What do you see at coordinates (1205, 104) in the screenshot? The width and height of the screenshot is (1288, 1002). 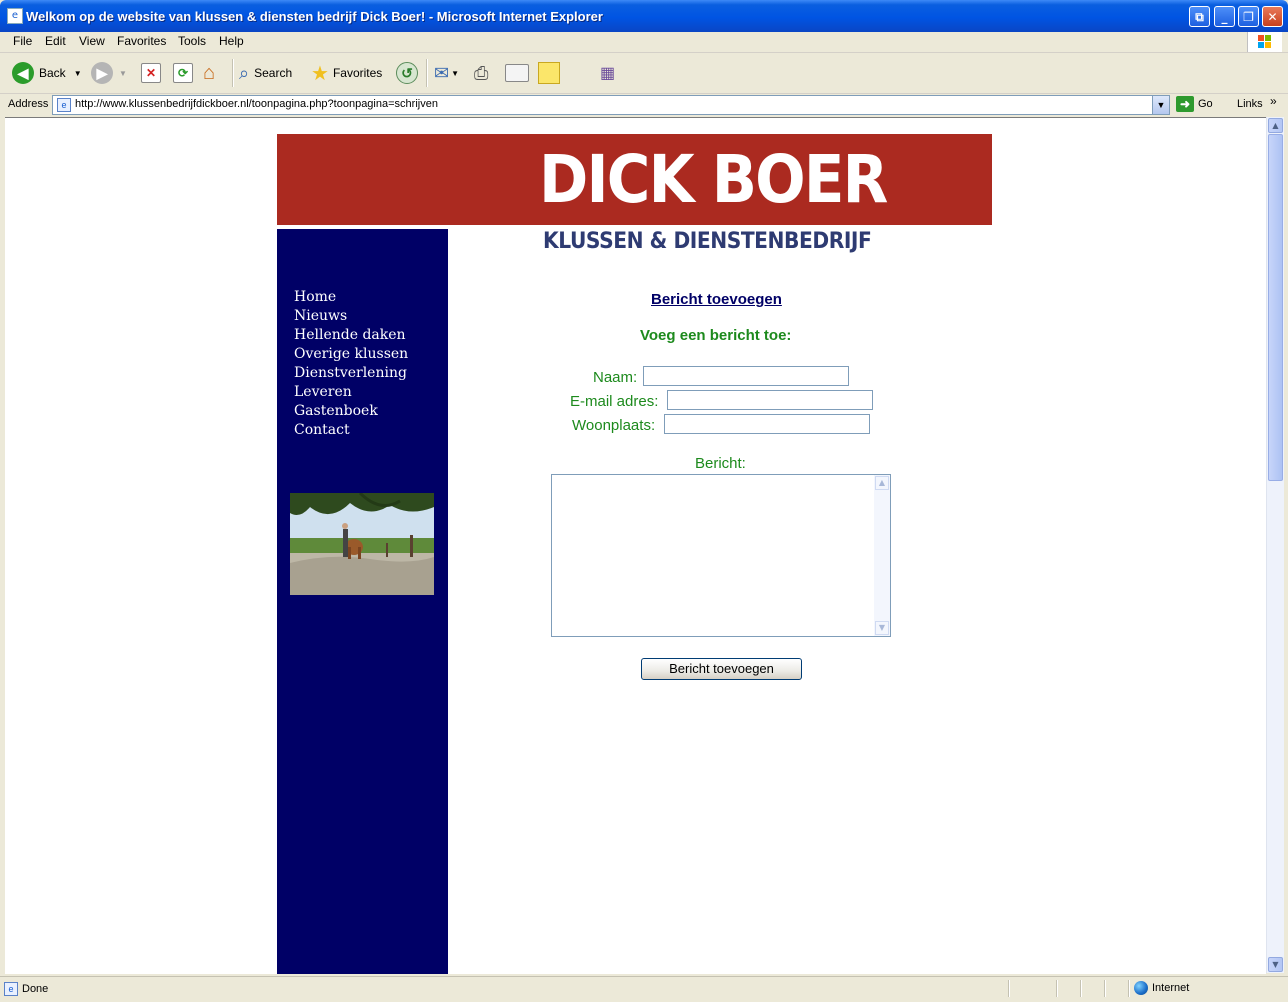 I see `go-label: Go` at bounding box center [1205, 104].